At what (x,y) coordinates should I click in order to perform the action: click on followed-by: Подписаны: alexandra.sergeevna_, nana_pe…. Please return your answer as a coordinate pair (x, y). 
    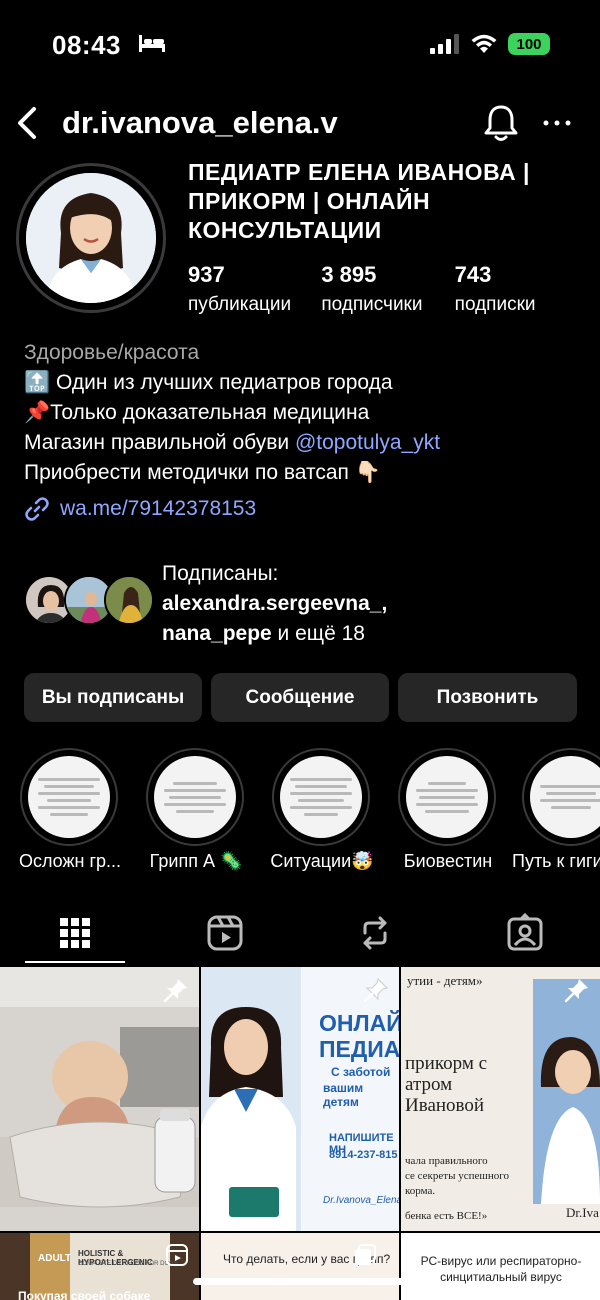
    Looking at the image, I should click on (309, 602).